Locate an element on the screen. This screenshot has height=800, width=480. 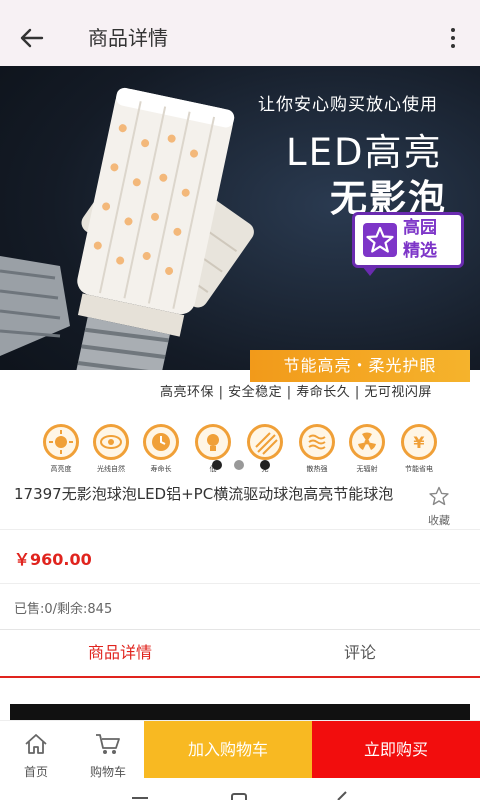
system-navigation-bar is located at coordinates (240, 789).